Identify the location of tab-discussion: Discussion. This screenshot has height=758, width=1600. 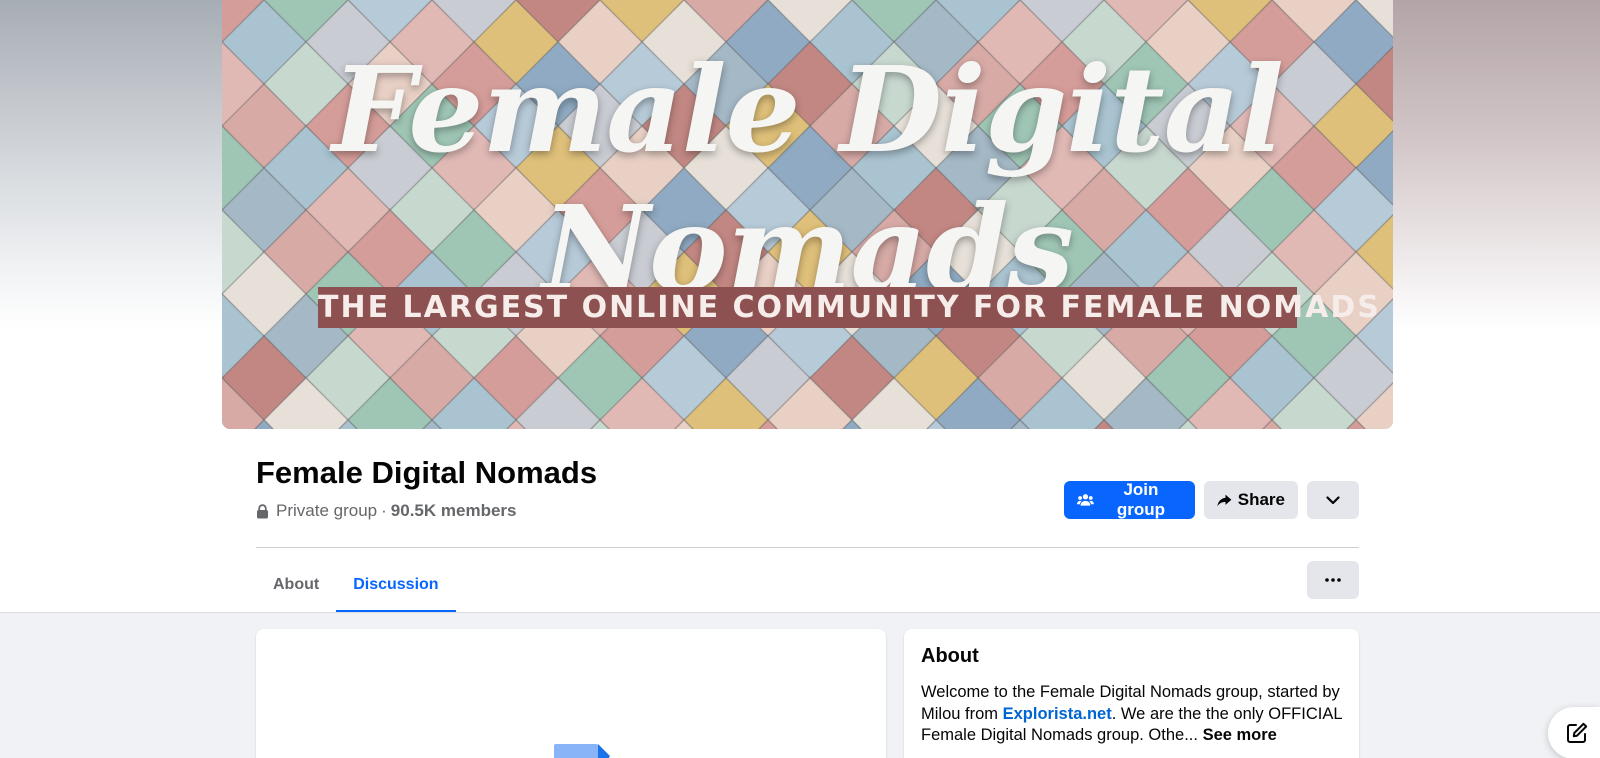
(396, 585).